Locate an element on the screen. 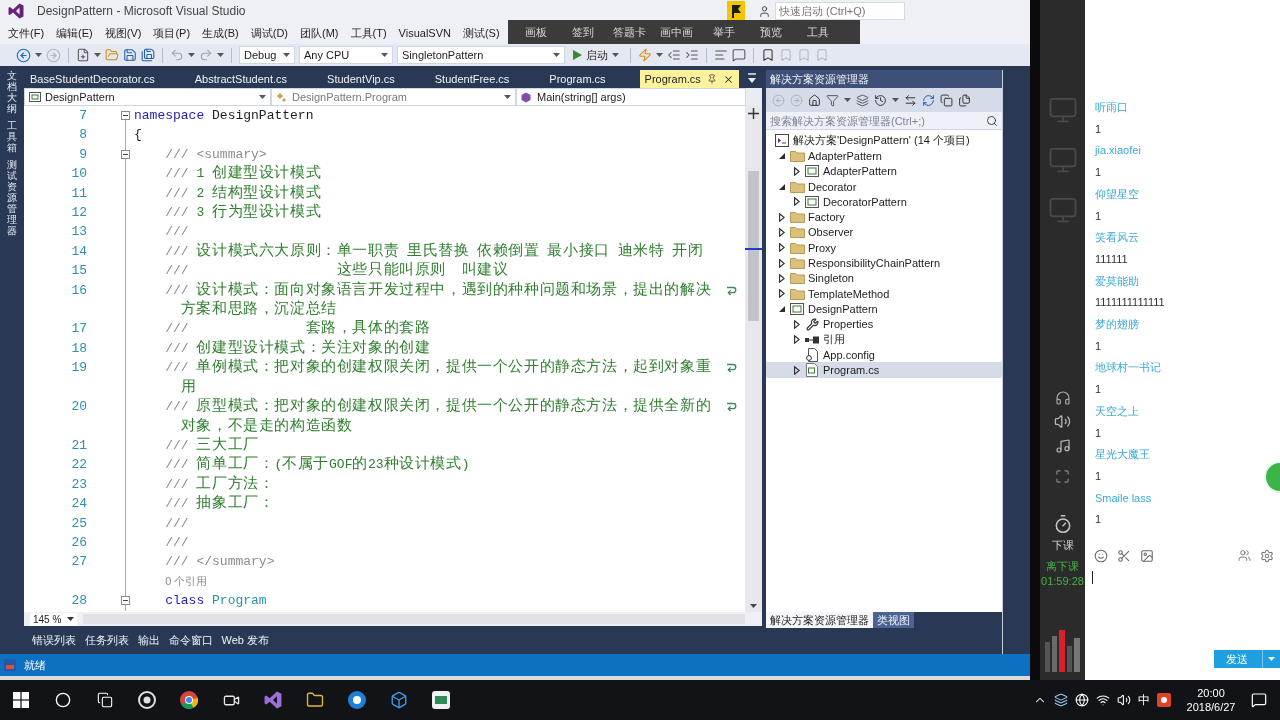  menu-item: 生成(B) is located at coordinates (220, 33).